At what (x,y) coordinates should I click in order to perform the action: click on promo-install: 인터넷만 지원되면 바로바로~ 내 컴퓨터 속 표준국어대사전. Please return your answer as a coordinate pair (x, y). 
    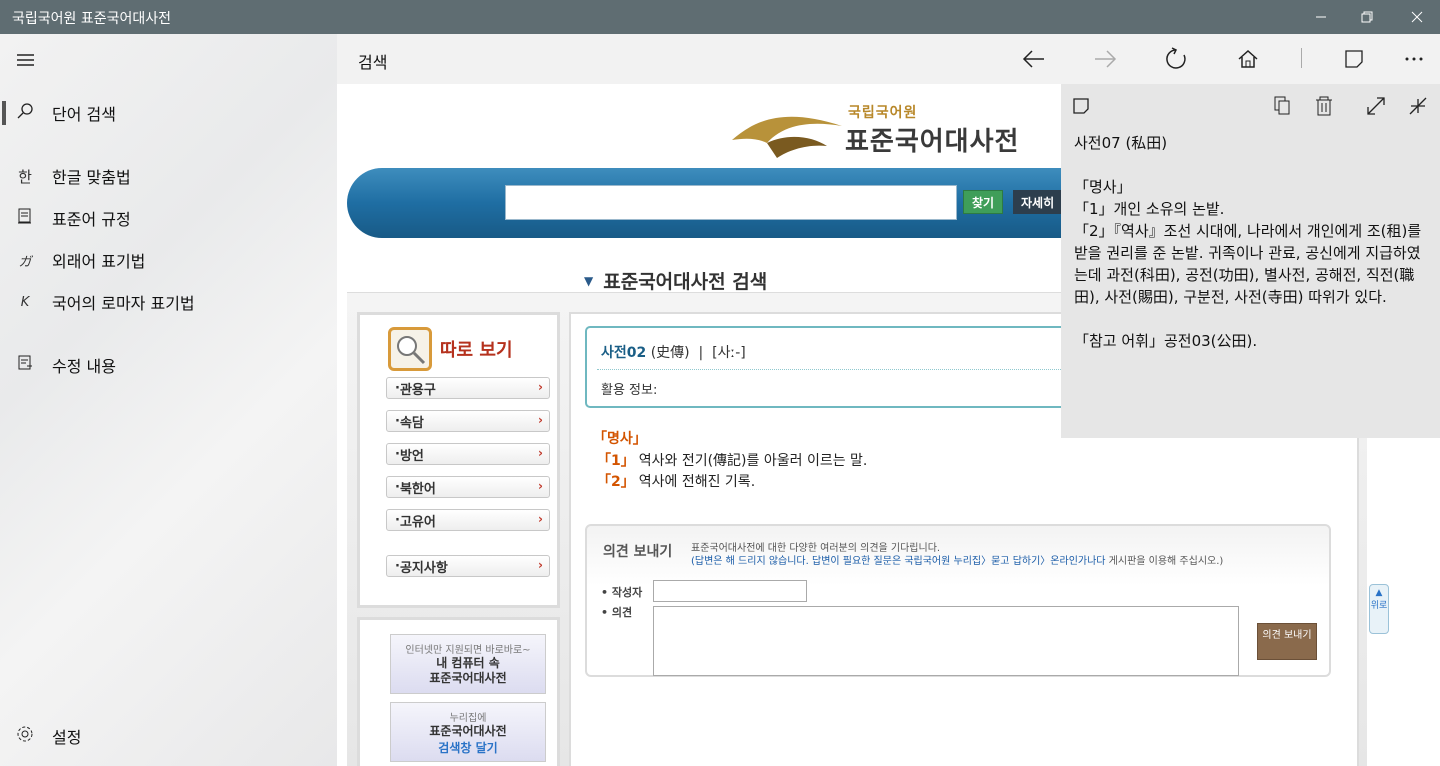
    Looking at the image, I should click on (468, 664).